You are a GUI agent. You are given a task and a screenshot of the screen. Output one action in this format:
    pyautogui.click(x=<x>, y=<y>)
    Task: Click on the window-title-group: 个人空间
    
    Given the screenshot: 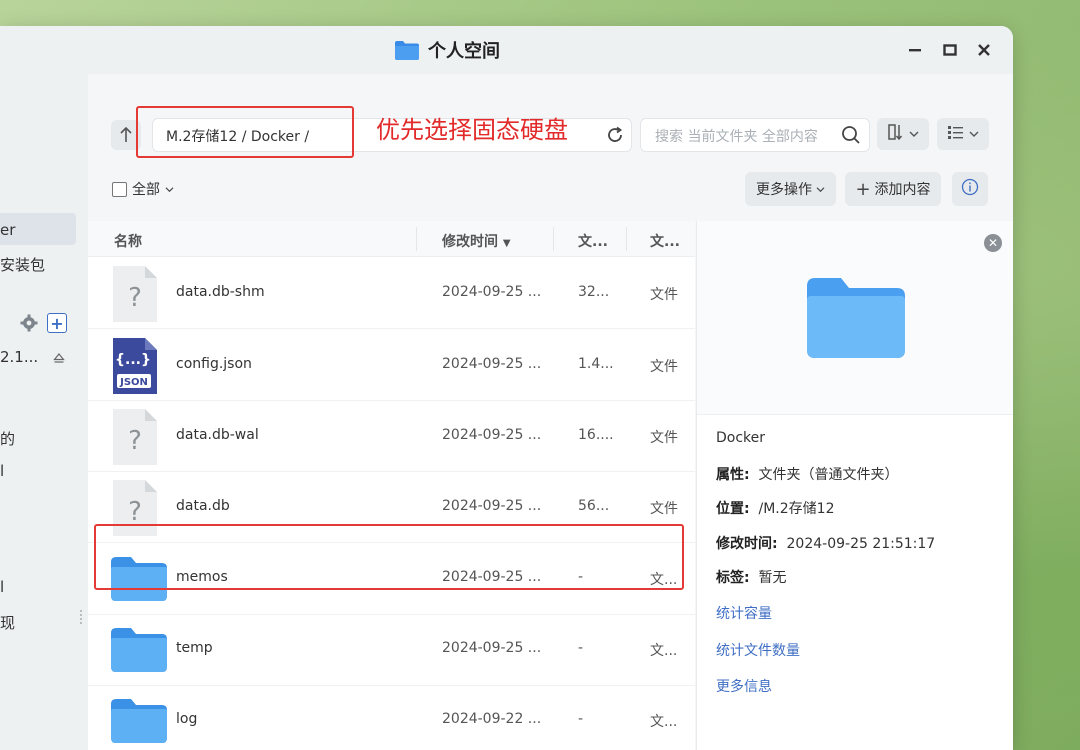 What is the action you would take?
    pyautogui.click(x=447, y=50)
    